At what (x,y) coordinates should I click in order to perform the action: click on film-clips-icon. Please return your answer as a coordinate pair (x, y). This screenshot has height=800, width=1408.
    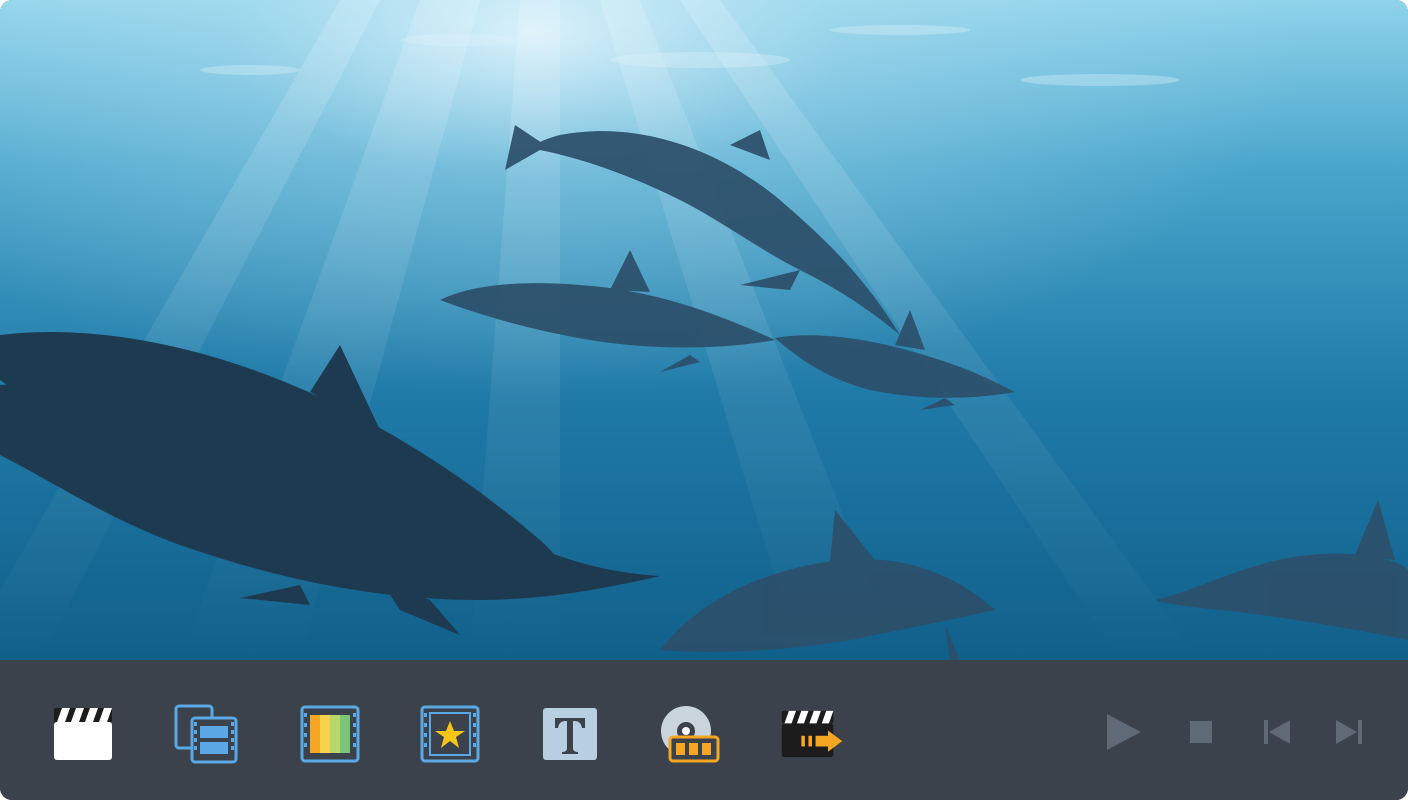
    Looking at the image, I should click on (206, 734).